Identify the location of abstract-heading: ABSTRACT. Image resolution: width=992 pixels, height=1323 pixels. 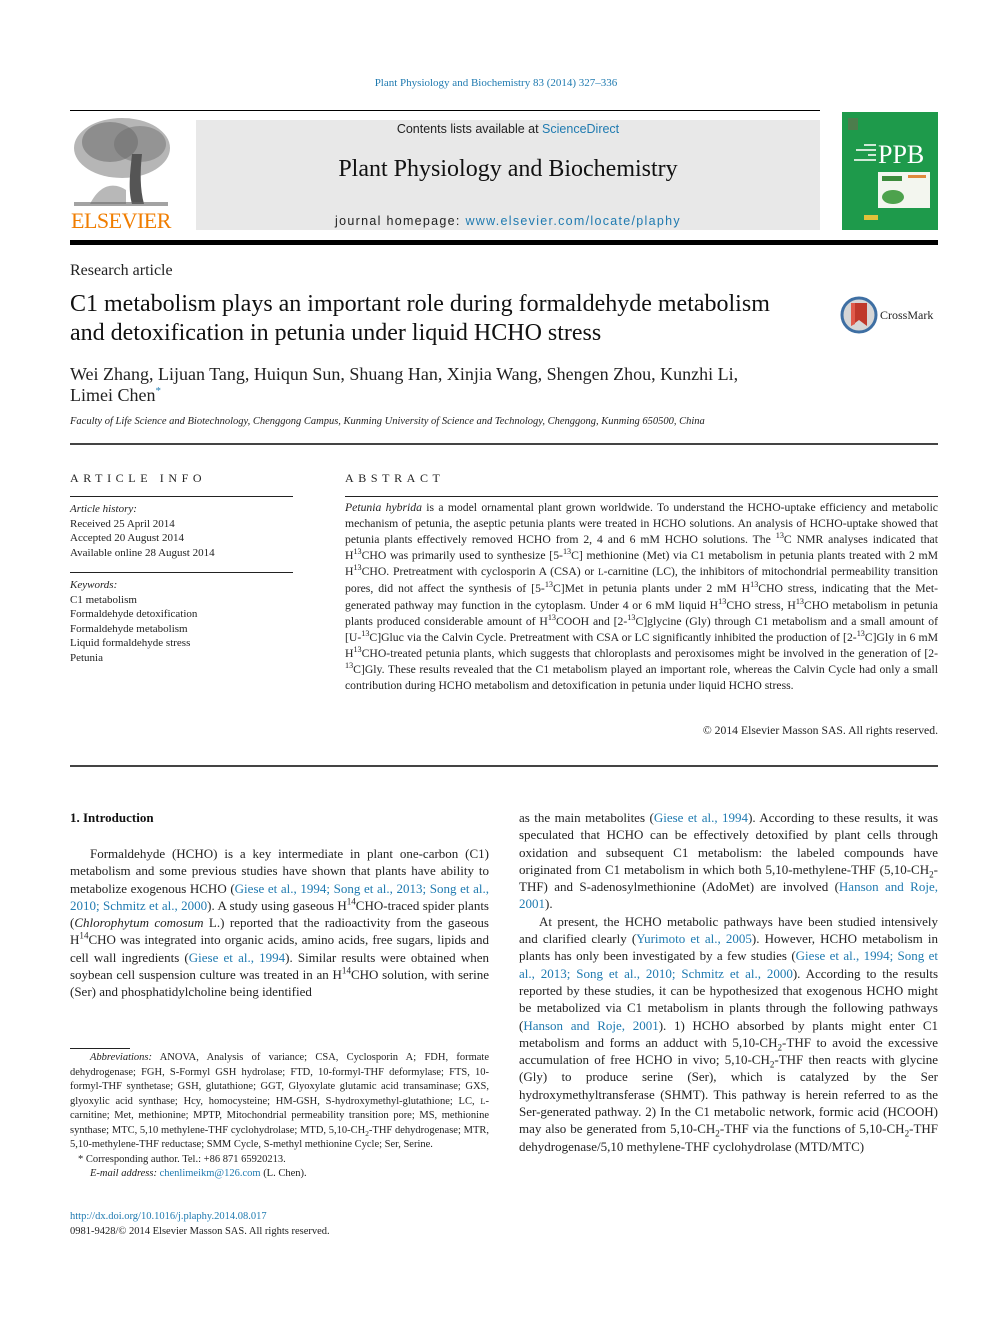
(395, 478).